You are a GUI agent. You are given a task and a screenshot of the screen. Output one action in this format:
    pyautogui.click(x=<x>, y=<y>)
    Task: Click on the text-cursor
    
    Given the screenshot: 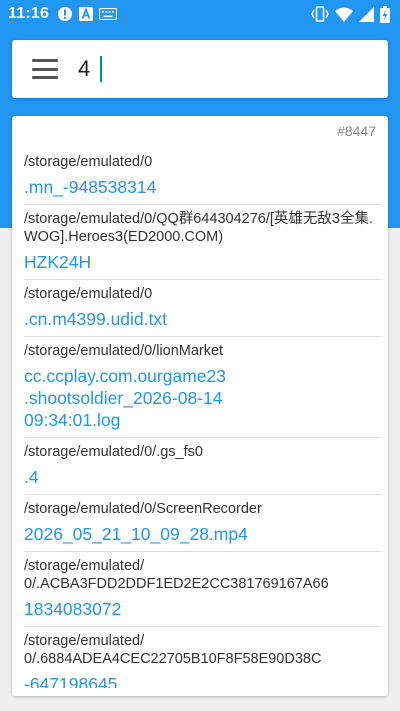 What is the action you would take?
    pyautogui.click(x=101, y=69)
    